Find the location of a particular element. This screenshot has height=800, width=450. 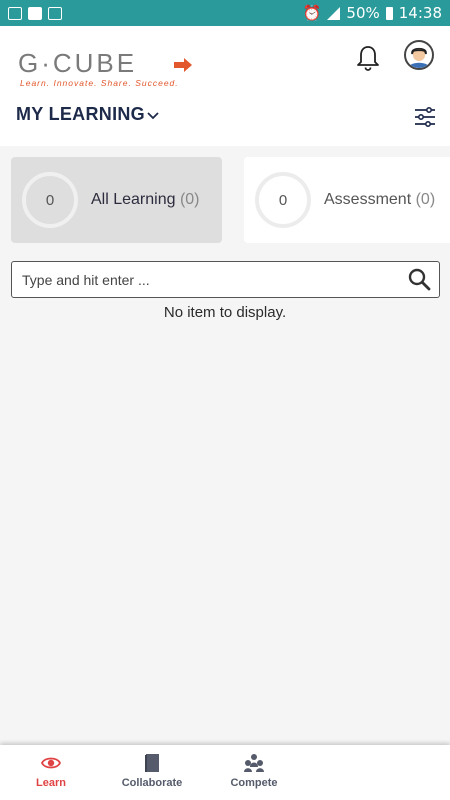

gcube-logo: G·CUBE Learn. Innovate. Share. Succeed. is located at coordinates (105, 69).